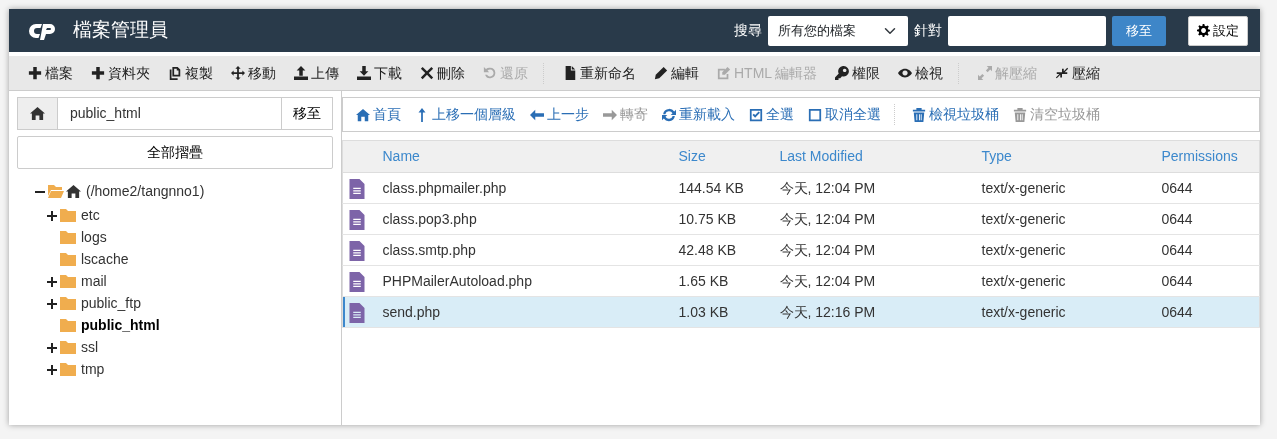 The width and height of the screenshot is (1277, 439). I want to click on folder-name: etc, so click(90, 215).